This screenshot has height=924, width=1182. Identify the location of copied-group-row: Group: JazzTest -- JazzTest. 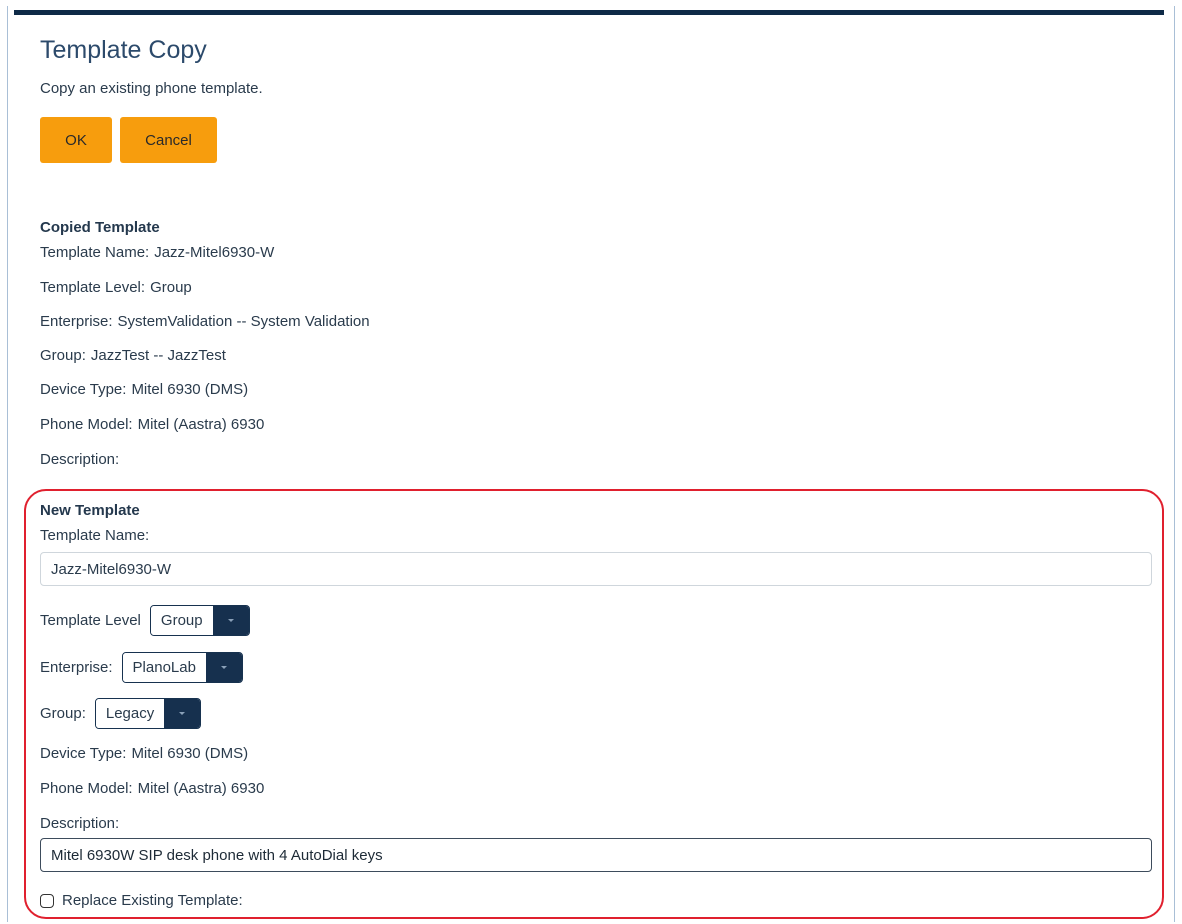
(133, 355).